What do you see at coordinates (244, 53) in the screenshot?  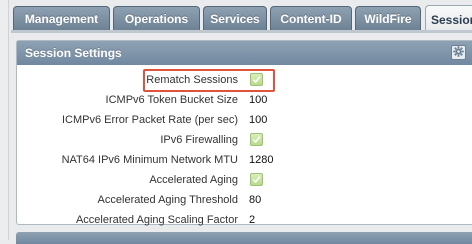 I see `panel-header: Session Settings` at bounding box center [244, 53].